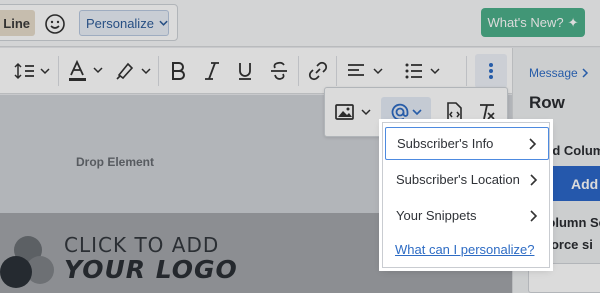  I want to click on more-options-button, so click(491, 71).